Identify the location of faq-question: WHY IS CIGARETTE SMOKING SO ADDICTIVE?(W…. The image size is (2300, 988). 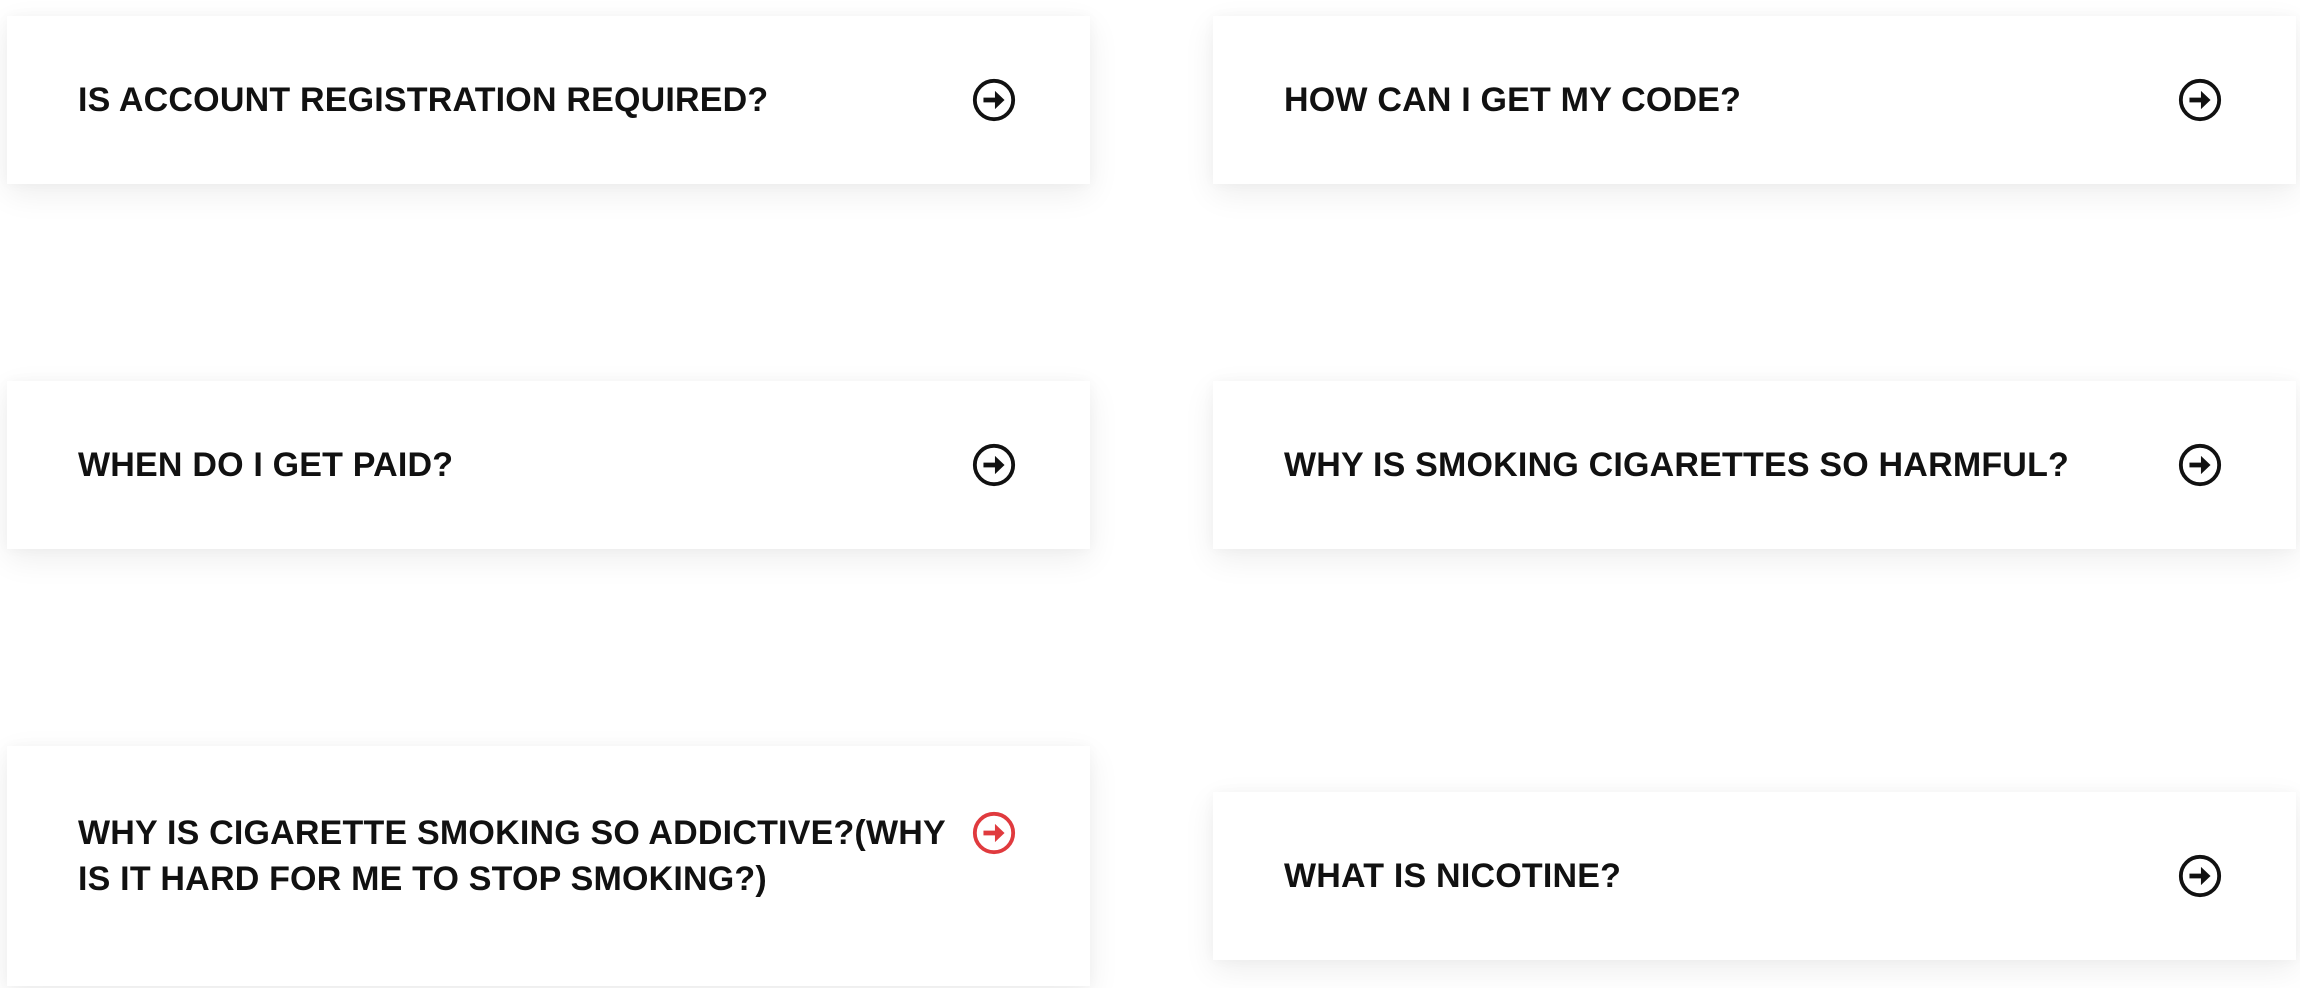
(512, 856).